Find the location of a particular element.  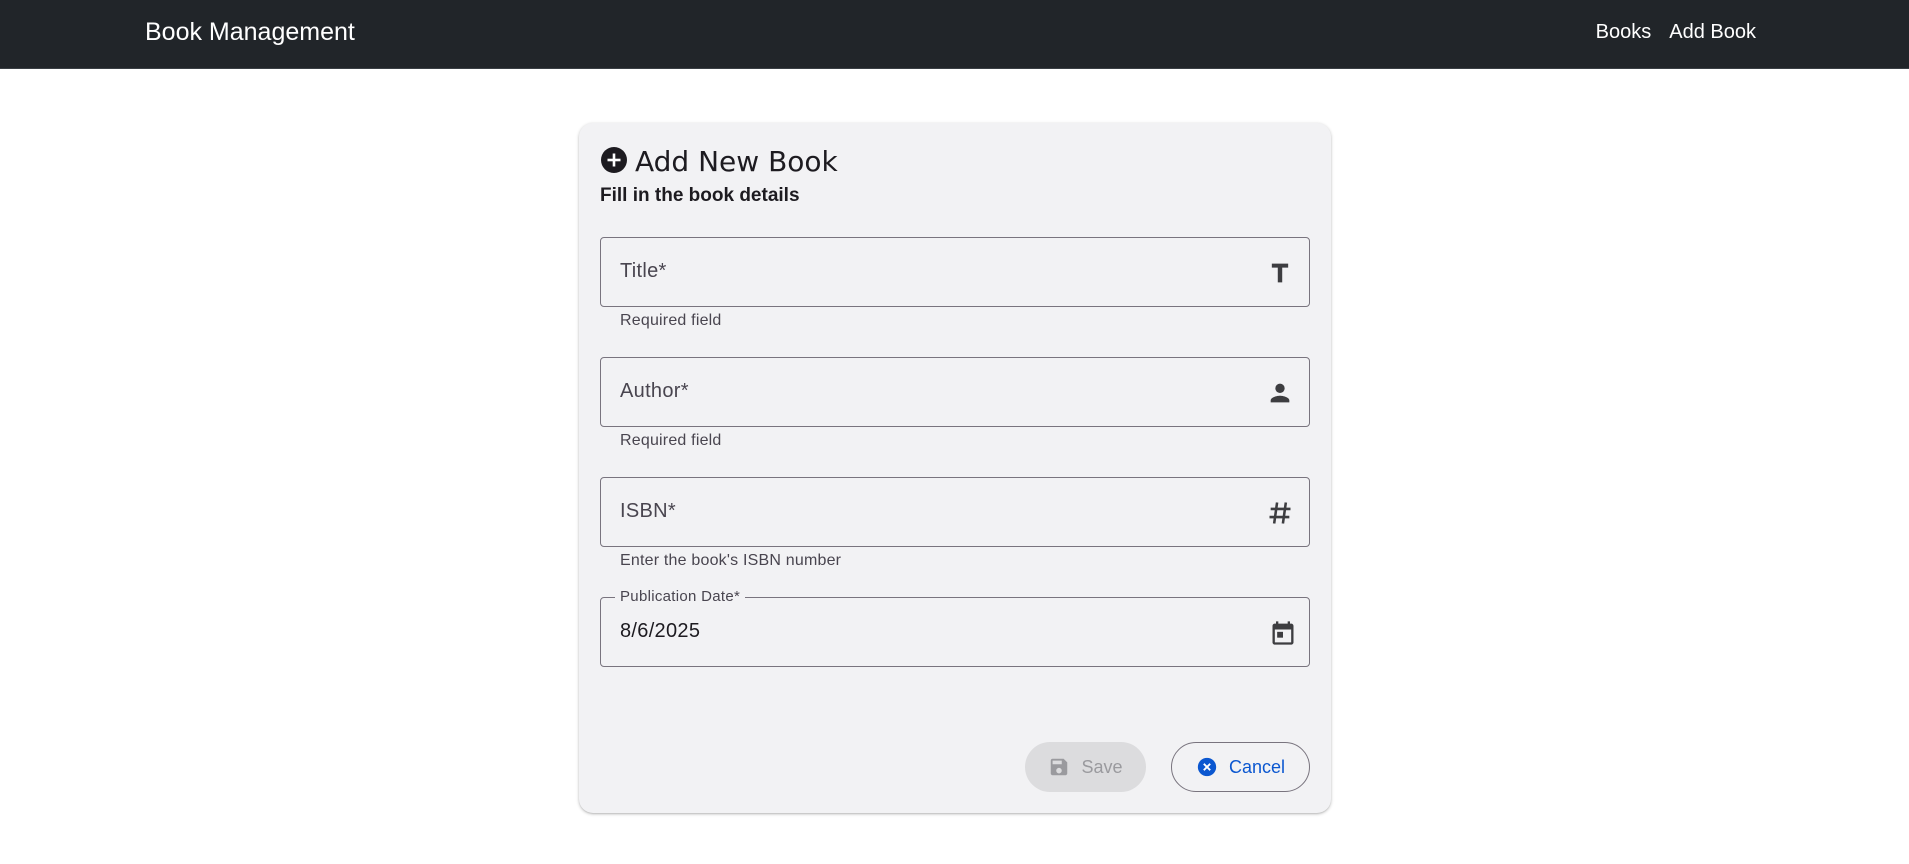

nav-links: Books Add Book is located at coordinates (1676, 32).